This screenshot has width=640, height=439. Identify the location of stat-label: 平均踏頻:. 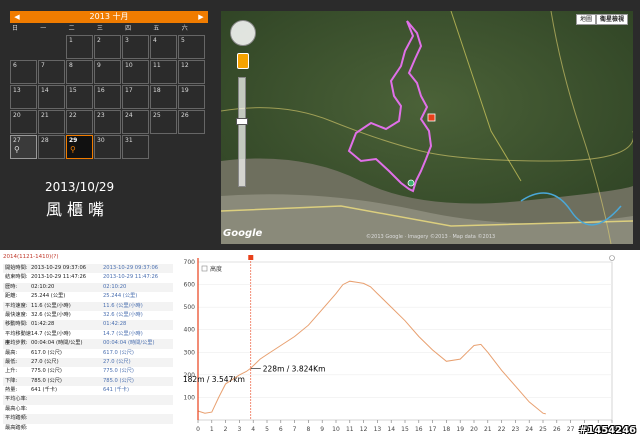
(16, 418).